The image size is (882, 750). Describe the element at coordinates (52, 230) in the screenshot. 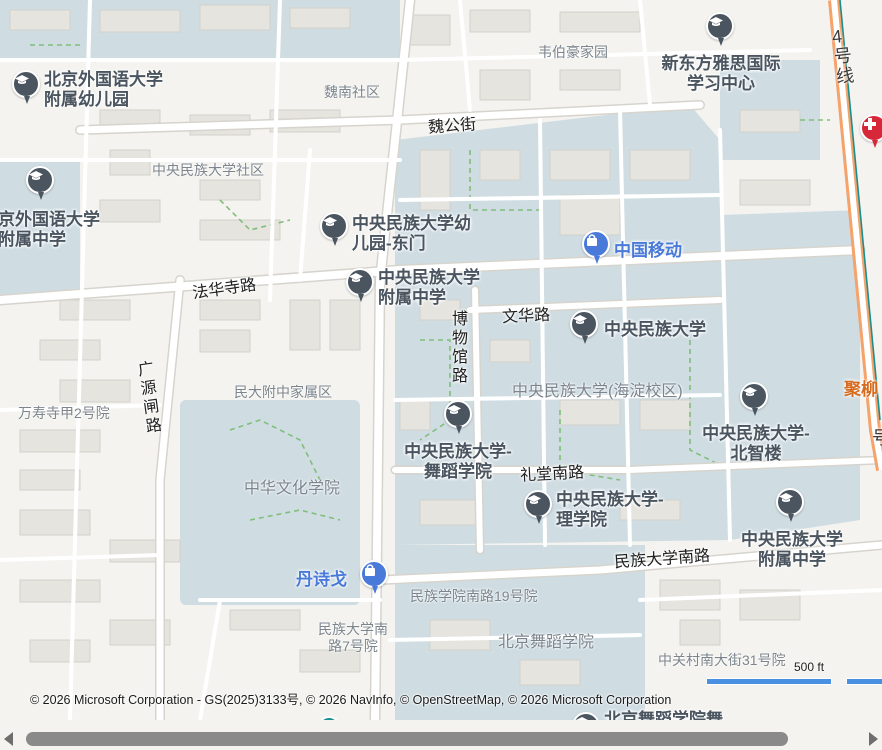

I see `poi-label-bfsu-middle: 京外国语大学附属中学` at that location.